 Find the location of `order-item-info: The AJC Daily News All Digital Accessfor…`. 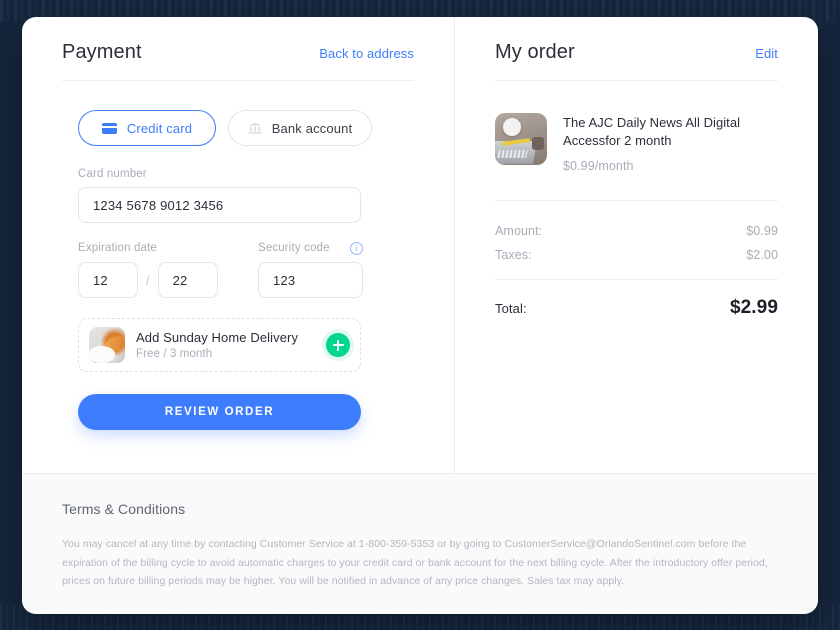

order-item-info: The AJC Daily News All Digital Accessfor… is located at coordinates (670, 143).